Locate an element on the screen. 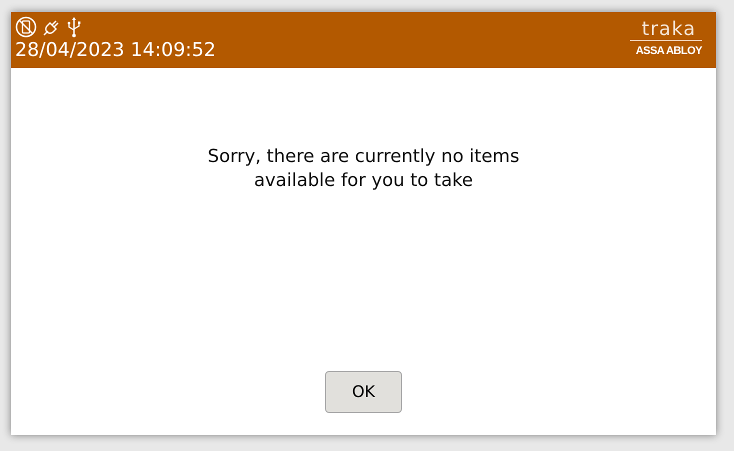 Image resolution: width=734 pixels, height=451 pixels. ok-button: OK is located at coordinates (363, 392).